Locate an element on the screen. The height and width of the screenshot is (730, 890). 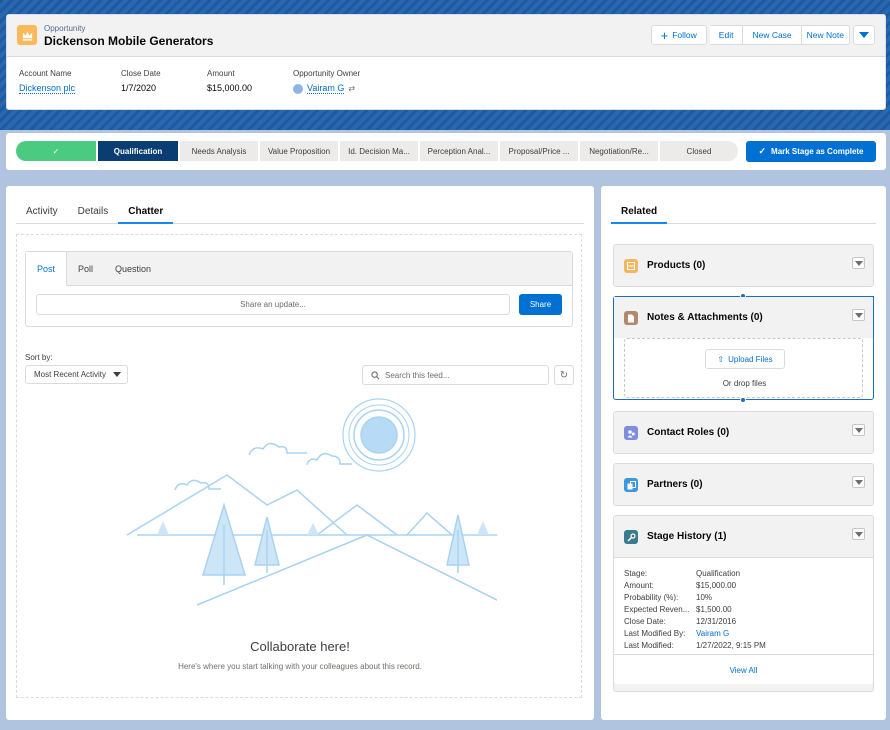
path-stage-complete: ✓ is located at coordinates (56, 151).